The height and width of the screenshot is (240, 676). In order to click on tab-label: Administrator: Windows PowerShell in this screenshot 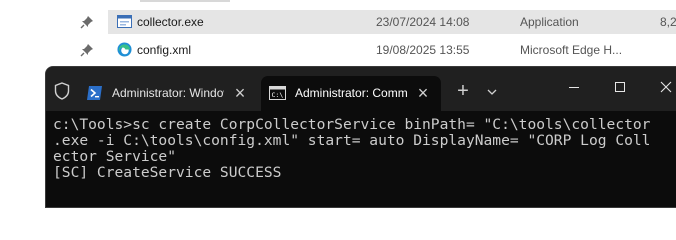, I will do `click(168, 93)`.